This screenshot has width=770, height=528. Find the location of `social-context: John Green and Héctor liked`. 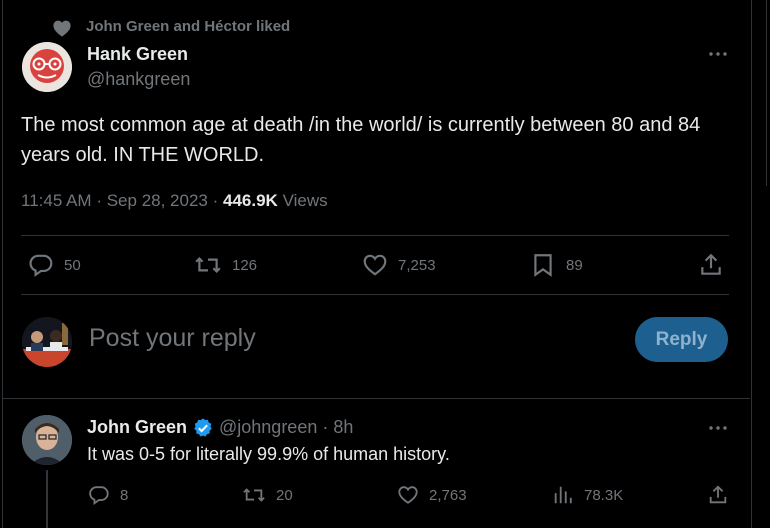

social-context: John Green and Héctor liked is located at coordinates (171, 26).